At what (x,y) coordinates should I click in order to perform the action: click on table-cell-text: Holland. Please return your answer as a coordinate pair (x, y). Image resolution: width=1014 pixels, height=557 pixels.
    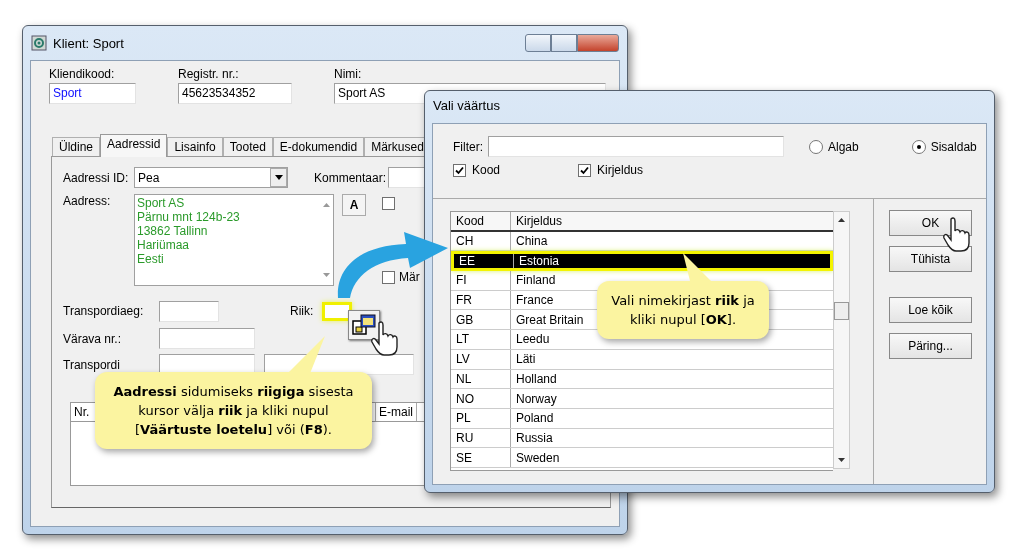
    Looking at the image, I should click on (536, 378).